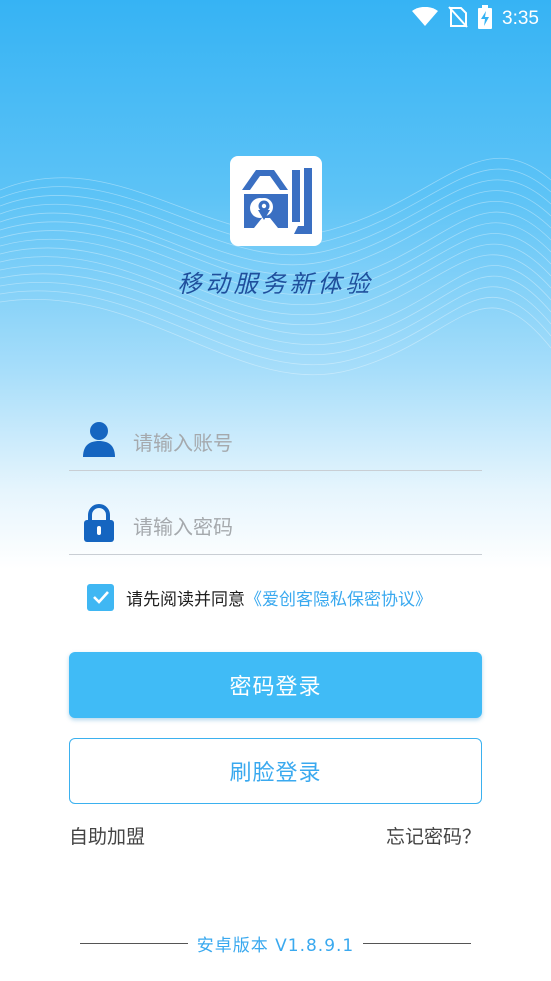 This screenshot has height=981, width=551. I want to click on wifi-icon, so click(425, 18).